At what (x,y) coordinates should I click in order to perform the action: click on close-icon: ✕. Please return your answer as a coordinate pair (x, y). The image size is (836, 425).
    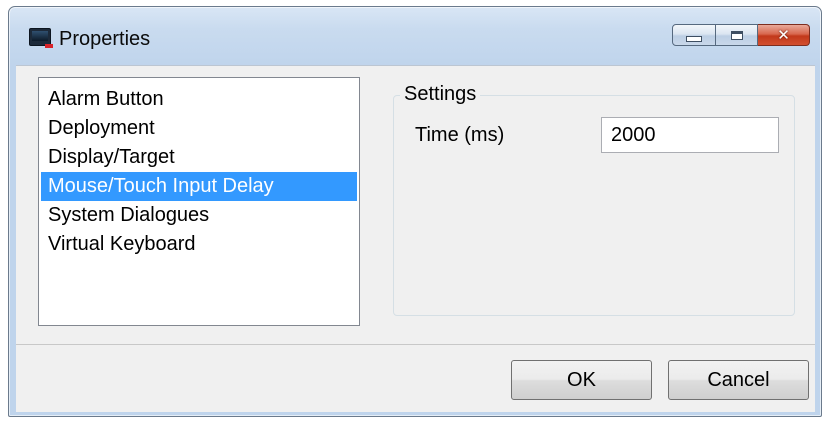
    Looking at the image, I should click on (783, 34).